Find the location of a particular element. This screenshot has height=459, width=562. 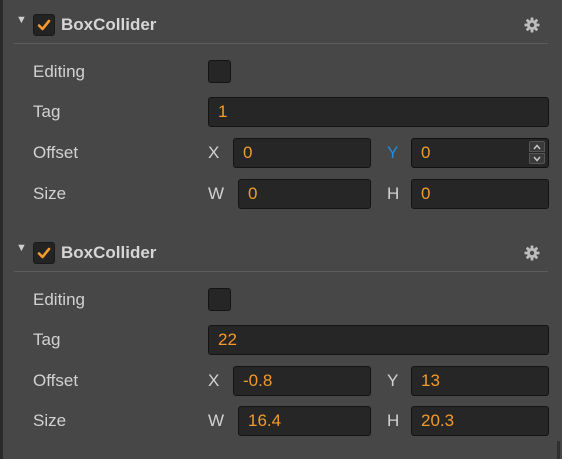

chevron-up-icon is located at coordinates (537, 147).